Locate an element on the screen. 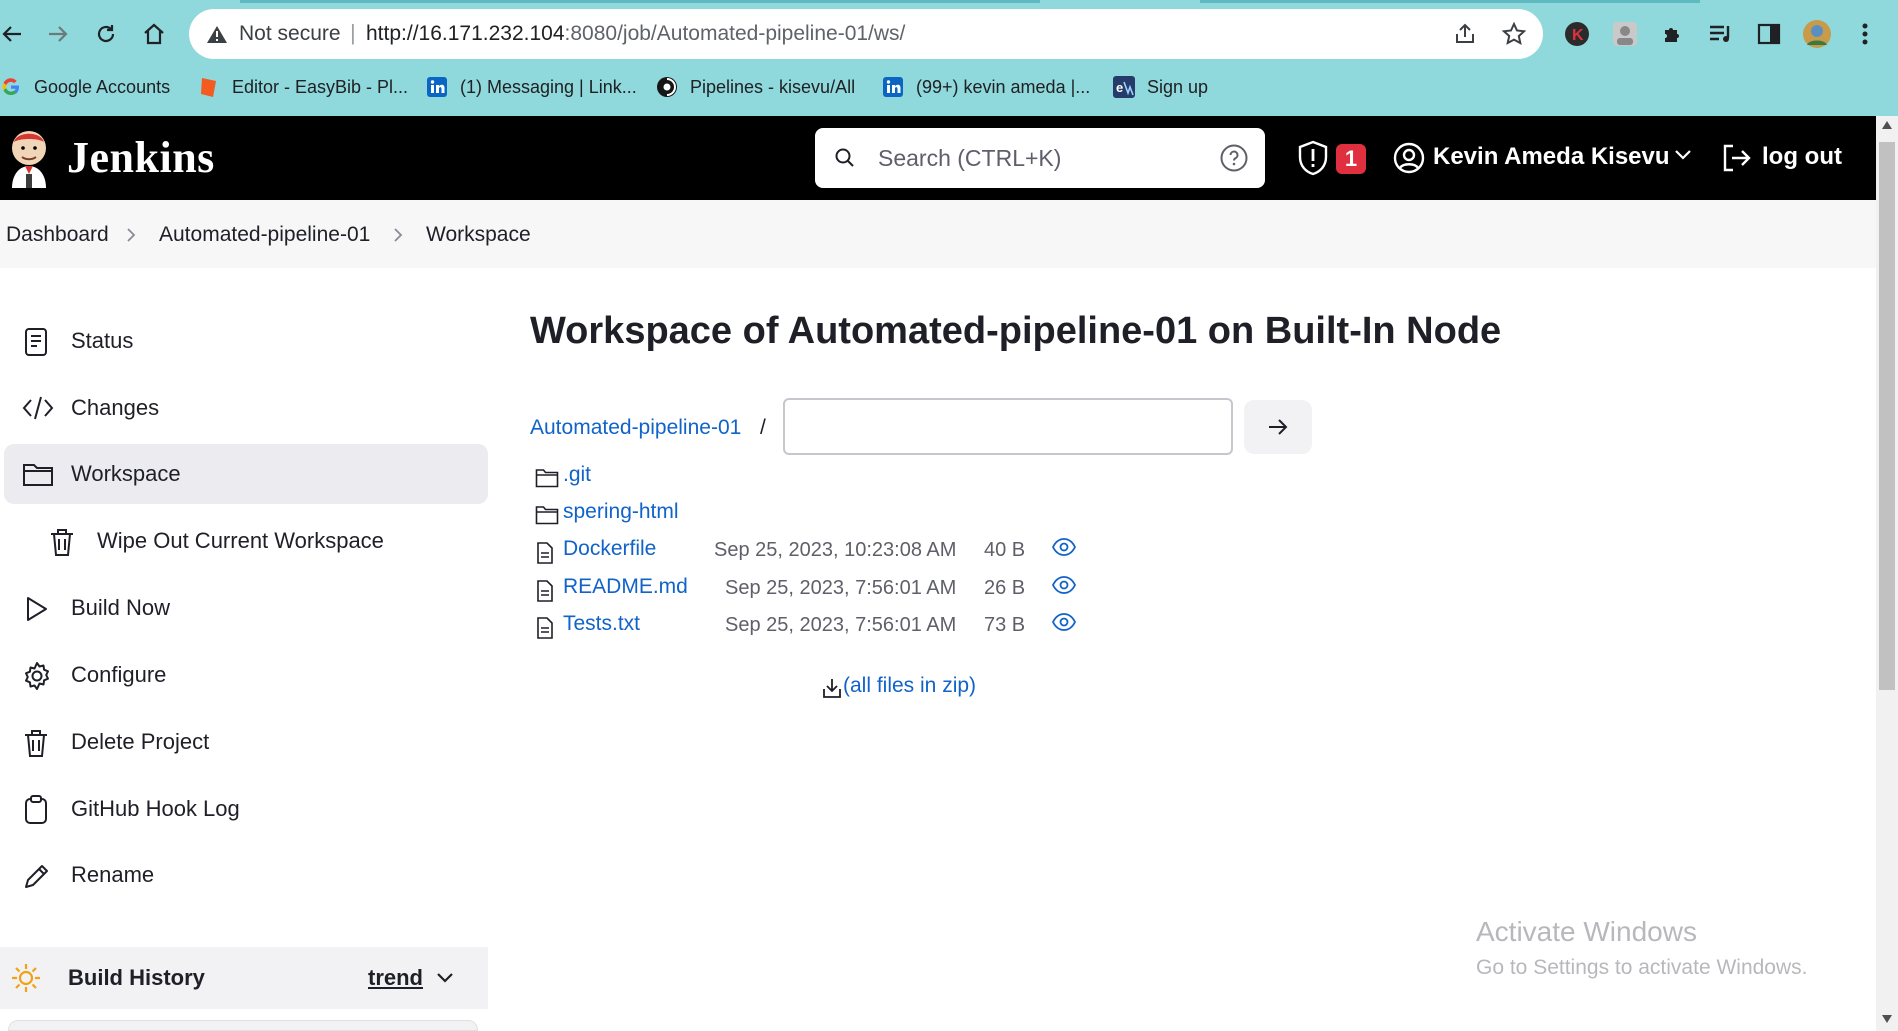  workspace-root-link: Automated-pipeline-01 is located at coordinates (635, 428).